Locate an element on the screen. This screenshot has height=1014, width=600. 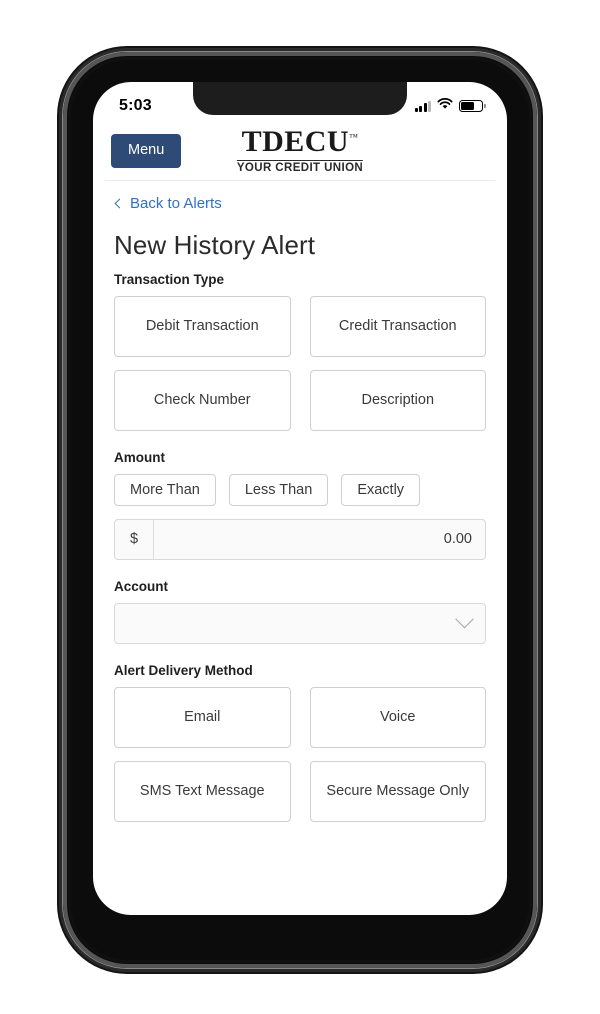
account-label: Account is located at coordinates (141, 586).